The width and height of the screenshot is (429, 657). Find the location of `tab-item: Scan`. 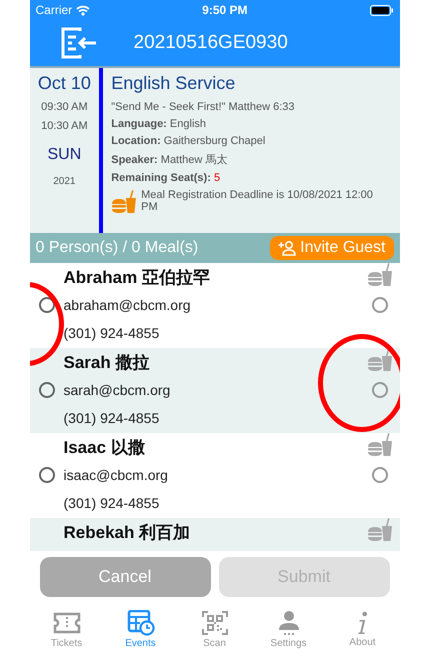

tab-item: Scan is located at coordinates (215, 629).